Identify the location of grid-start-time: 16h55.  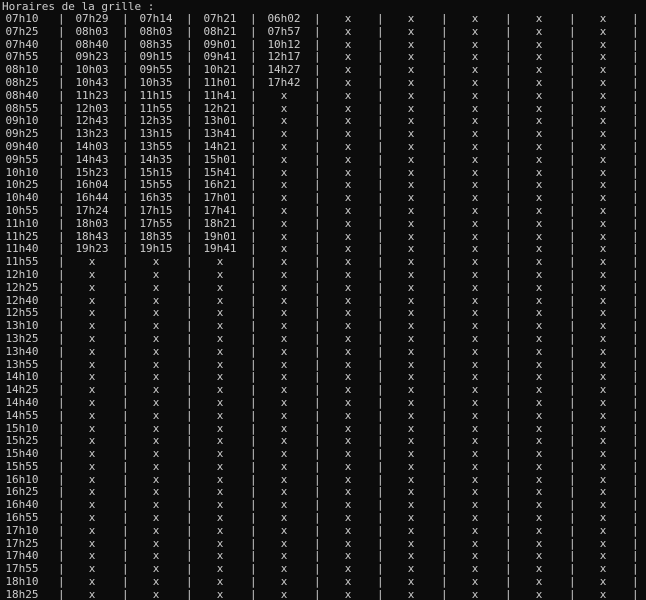
(22, 518).